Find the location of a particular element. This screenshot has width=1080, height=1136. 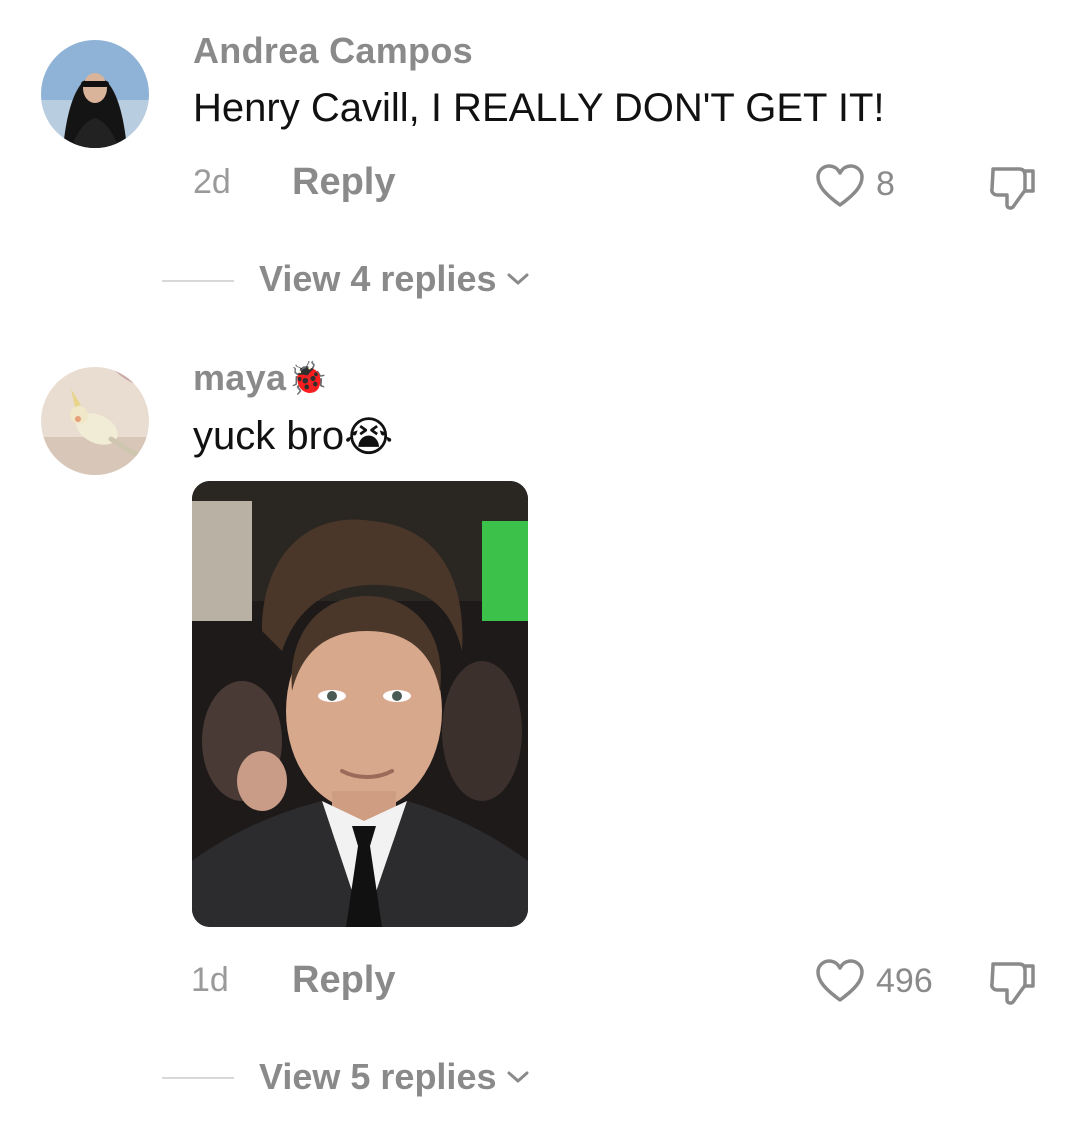

comment-username: maya 🐞 is located at coordinates (260, 378).